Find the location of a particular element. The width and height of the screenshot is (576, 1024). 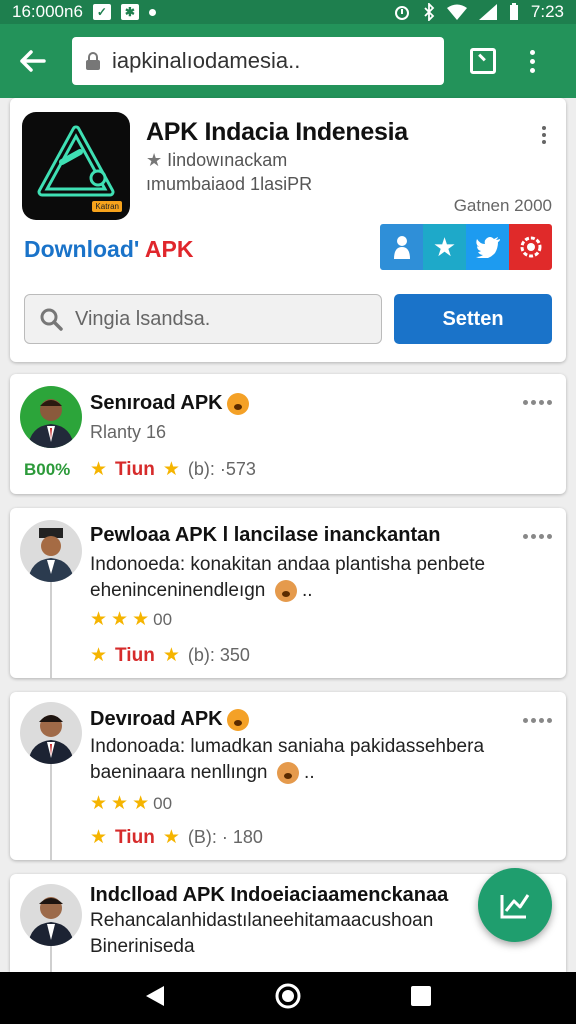

post-title: Pewloaa APK l lancilase inanckantan is located at coordinates (265, 535).